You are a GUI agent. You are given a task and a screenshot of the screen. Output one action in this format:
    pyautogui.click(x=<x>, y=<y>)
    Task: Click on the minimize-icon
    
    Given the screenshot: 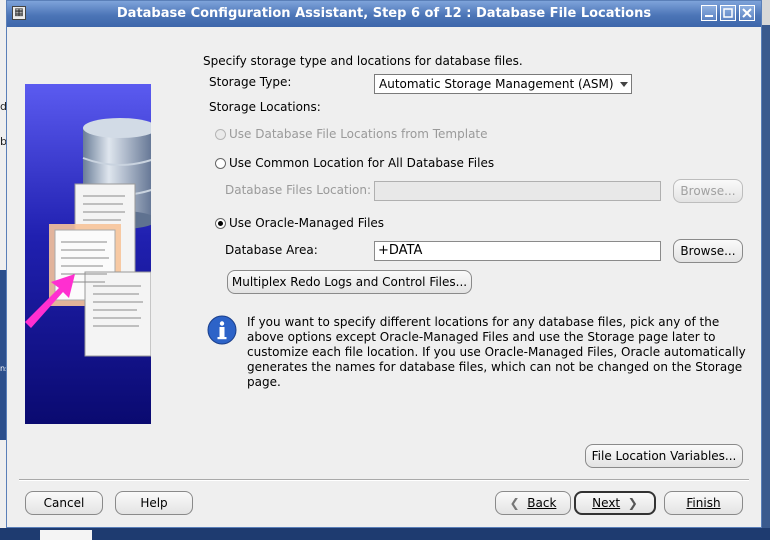 What is the action you would take?
    pyautogui.click(x=709, y=16)
    